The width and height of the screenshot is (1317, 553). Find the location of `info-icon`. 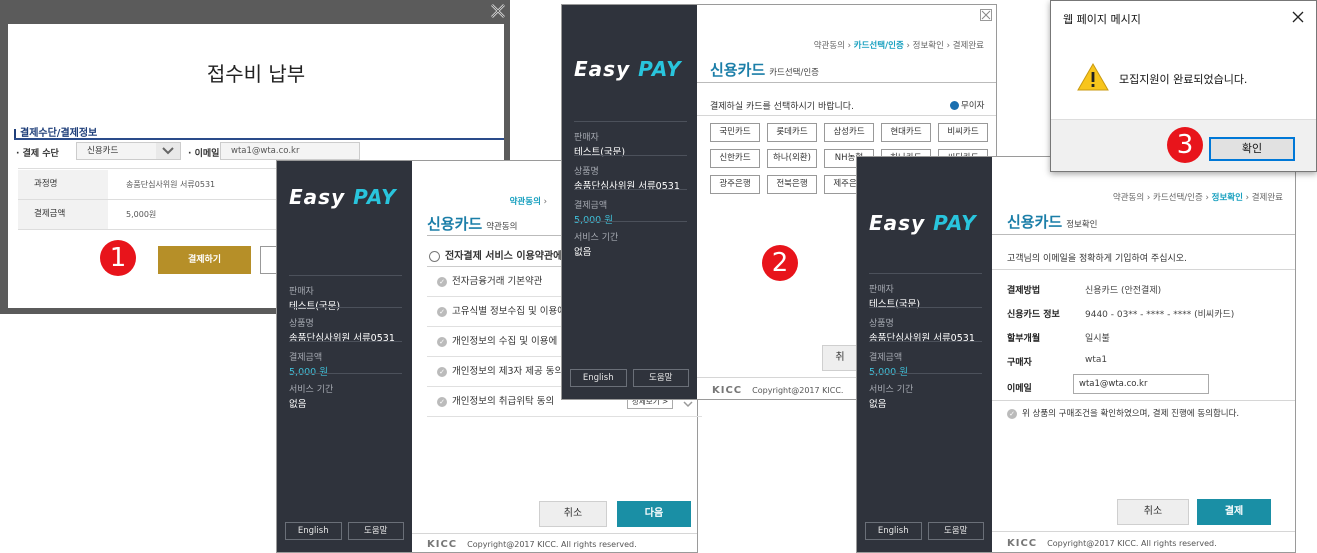

info-icon is located at coordinates (954, 105).